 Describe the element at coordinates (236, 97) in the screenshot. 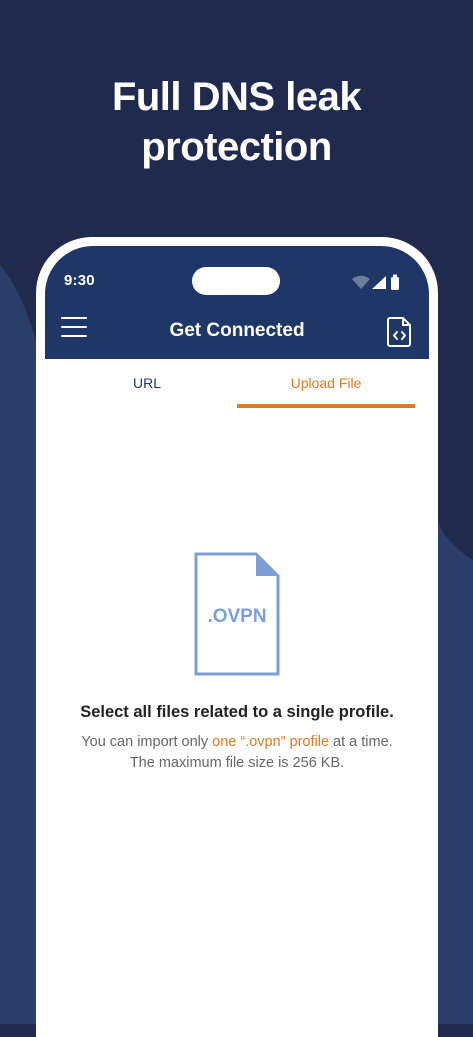

I see `headline-line-1: Full DNS leak` at that location.